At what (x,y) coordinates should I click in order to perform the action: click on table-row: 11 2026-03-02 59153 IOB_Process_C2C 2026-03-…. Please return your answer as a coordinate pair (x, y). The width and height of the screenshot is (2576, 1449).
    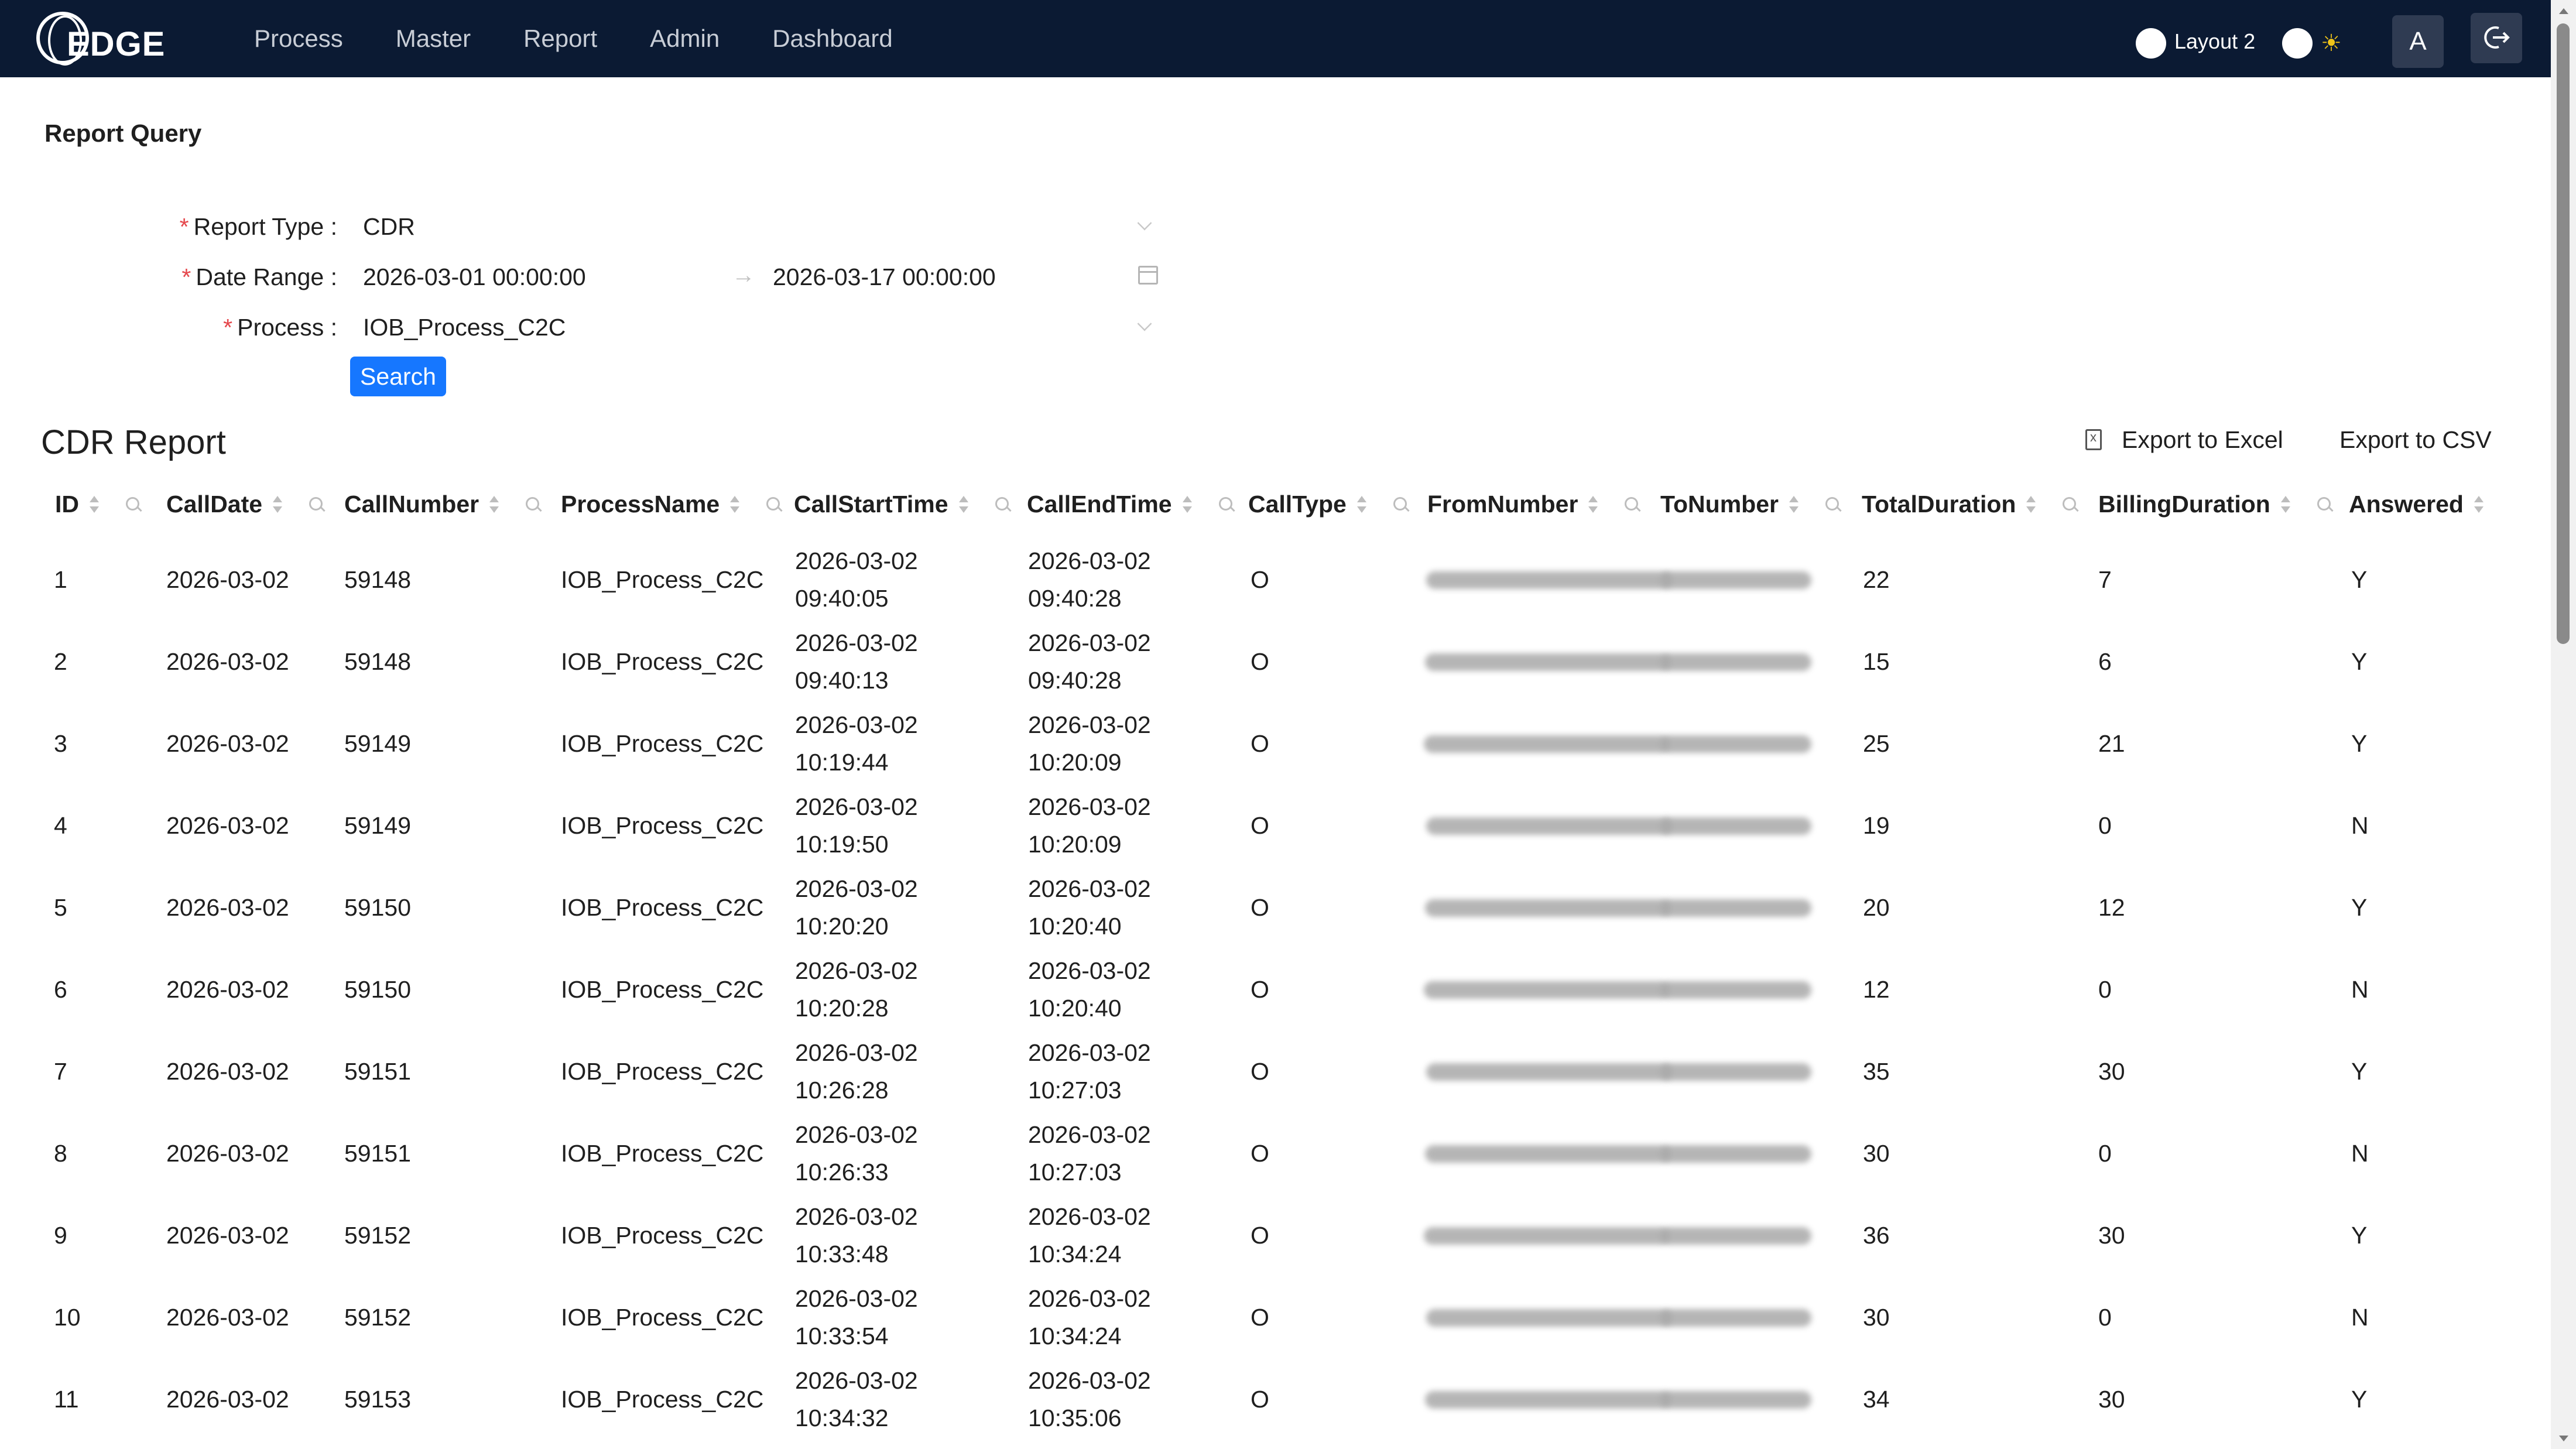
    Looking at the image, I should click on (1275, 1399).